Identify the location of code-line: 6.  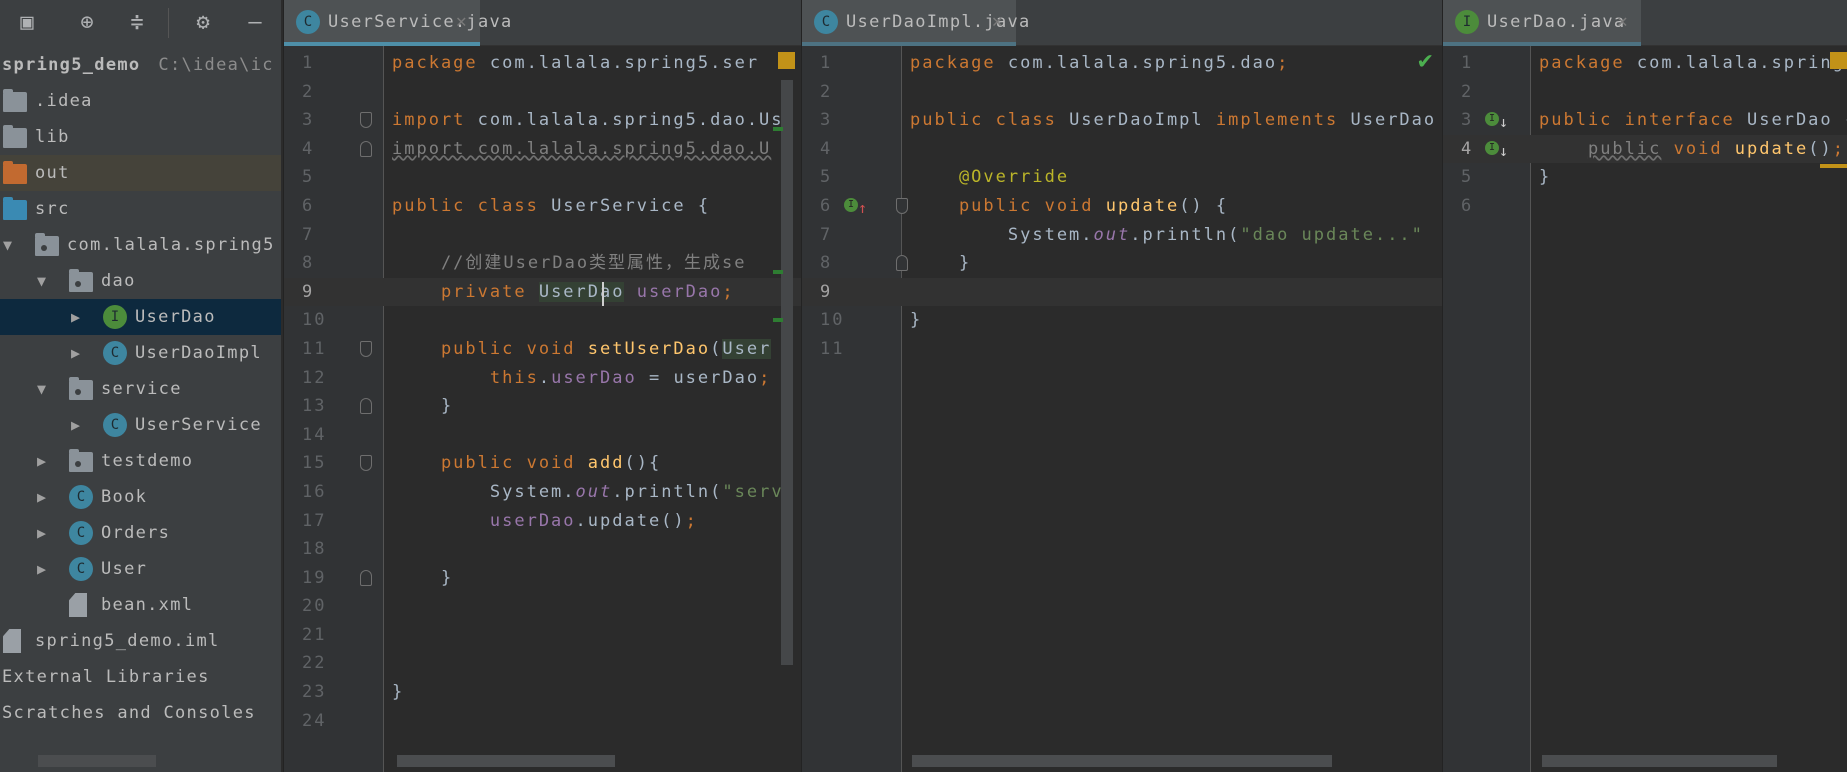
(1645, 206).